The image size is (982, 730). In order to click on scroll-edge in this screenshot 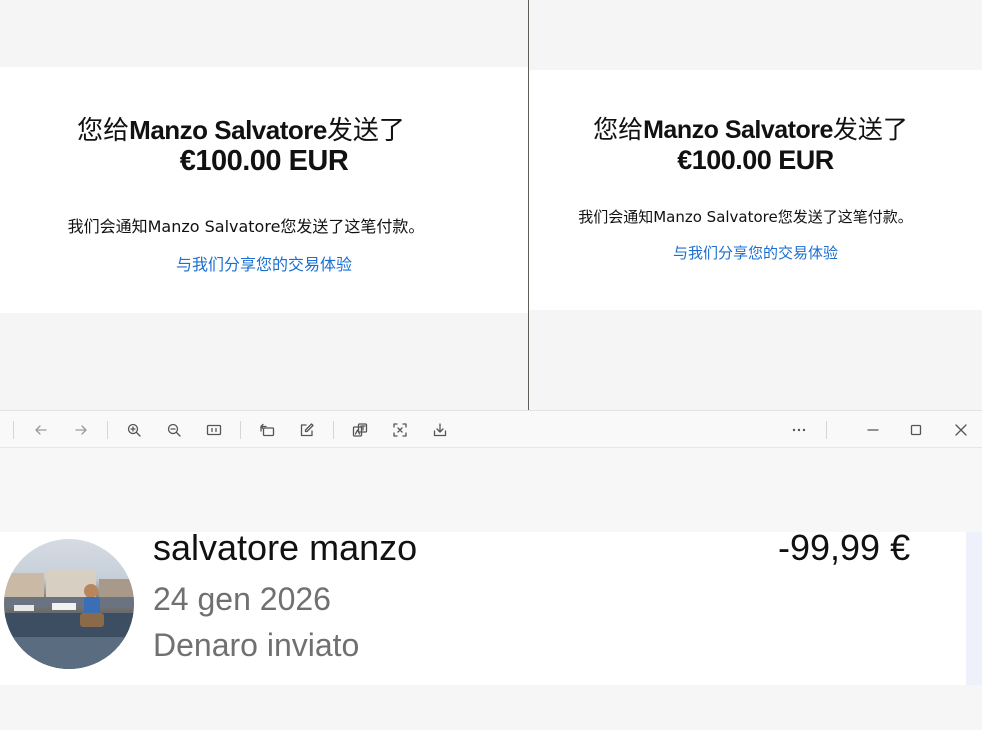, I will do `click(974, 608)`.